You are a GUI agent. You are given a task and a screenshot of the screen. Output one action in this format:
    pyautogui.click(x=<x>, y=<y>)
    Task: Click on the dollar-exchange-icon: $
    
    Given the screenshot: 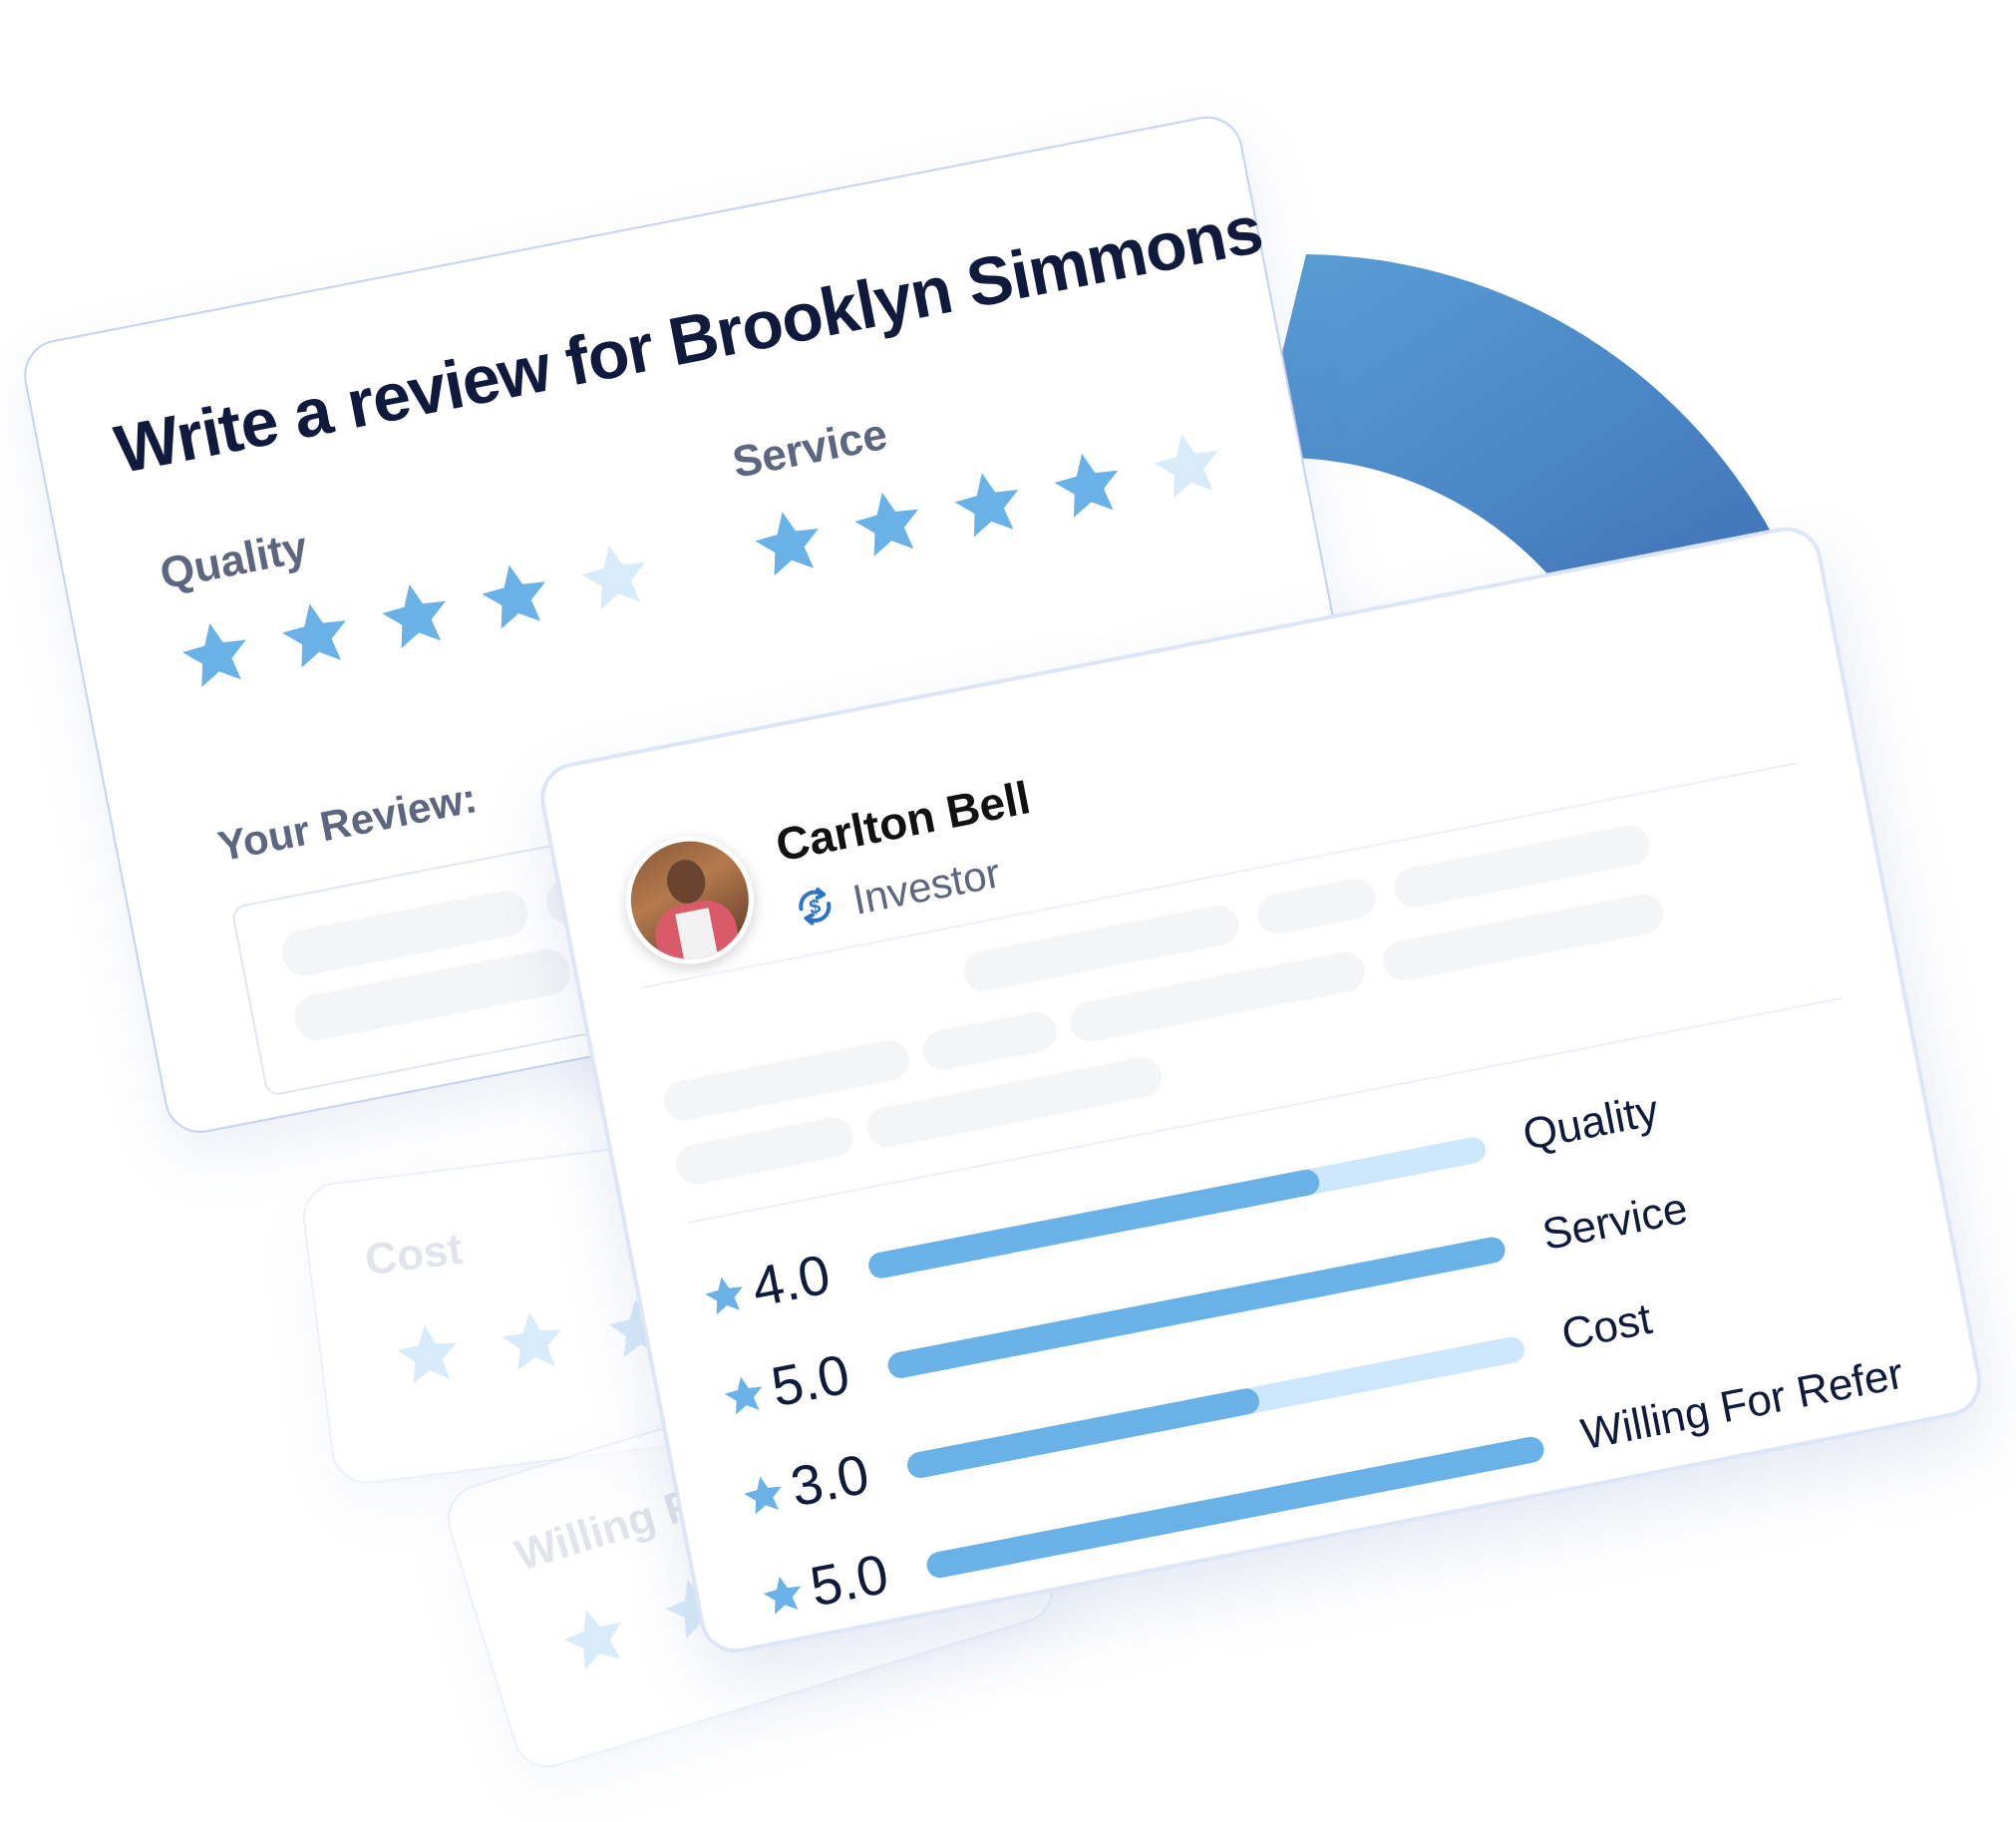 What is the action you would take?
    pyautogui.click(x=814, y=907)
    